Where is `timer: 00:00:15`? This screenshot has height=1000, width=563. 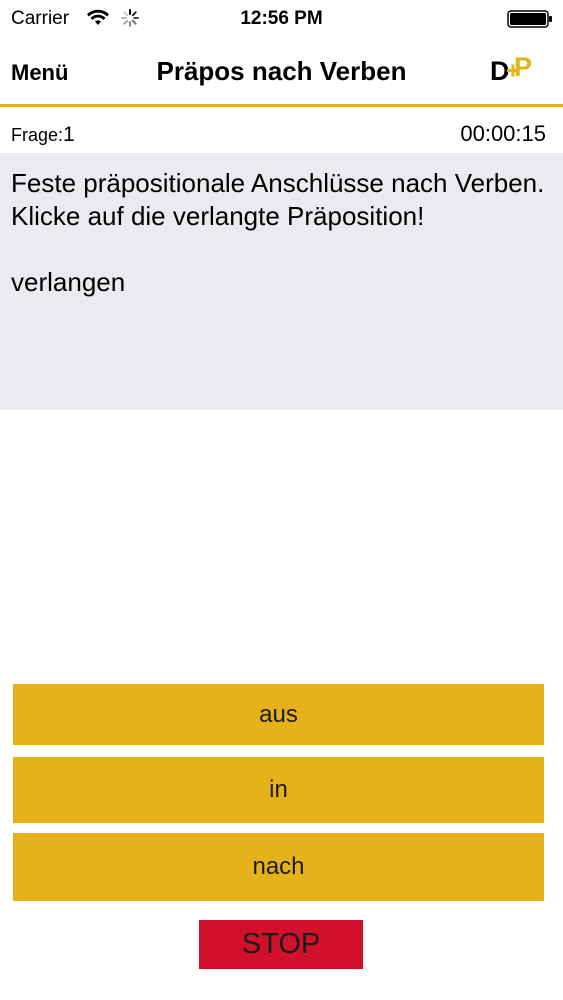
timer: 00:00:15 is located at coordinates (503, 133).